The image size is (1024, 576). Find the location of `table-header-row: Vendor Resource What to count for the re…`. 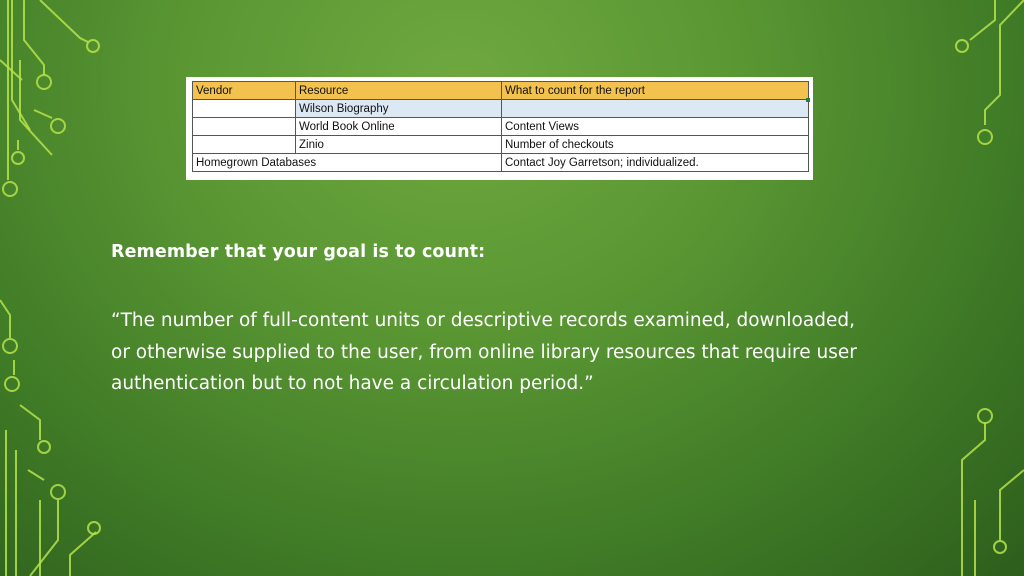

table-header-row: Vendor Resource What to count for the re… is located at coordinates (500, 90).